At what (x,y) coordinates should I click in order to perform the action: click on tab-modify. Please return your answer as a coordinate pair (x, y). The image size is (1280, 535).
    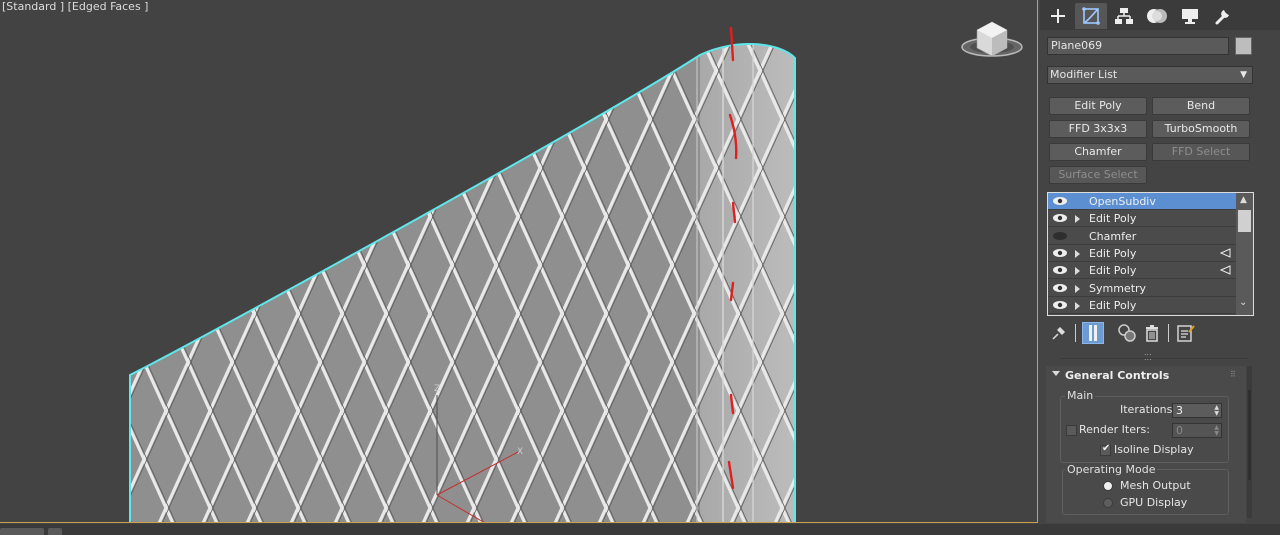
    Looking at the image, I should click on (1091, 16).